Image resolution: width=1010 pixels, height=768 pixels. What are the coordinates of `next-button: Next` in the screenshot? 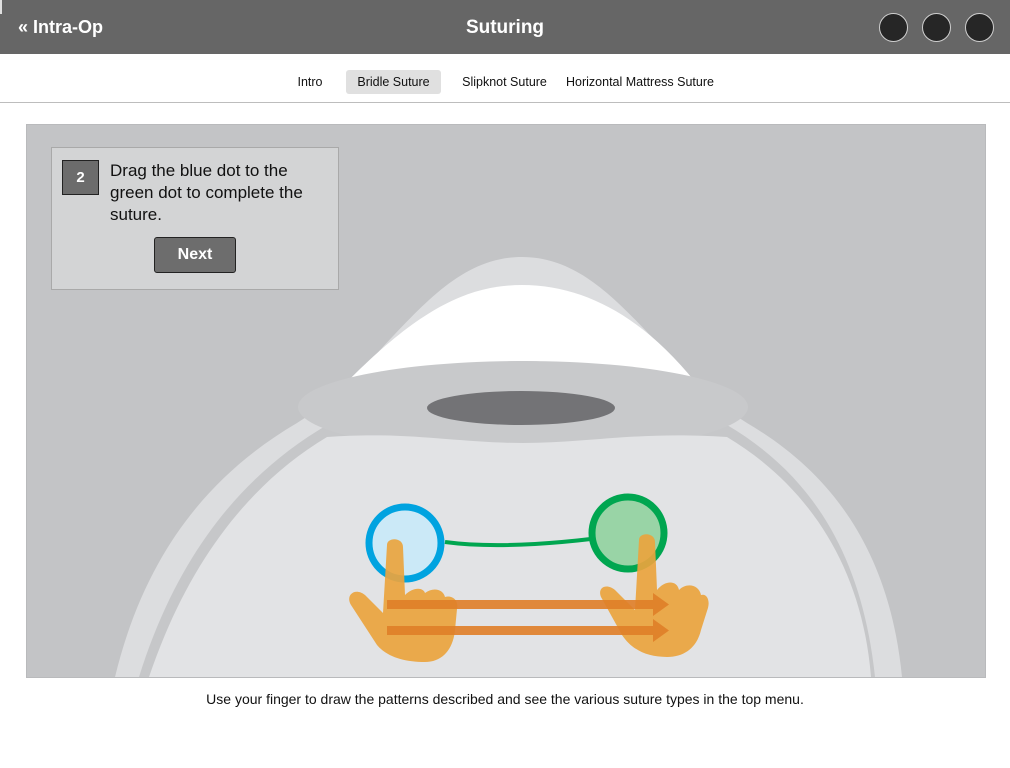 It's located at (195, 255).